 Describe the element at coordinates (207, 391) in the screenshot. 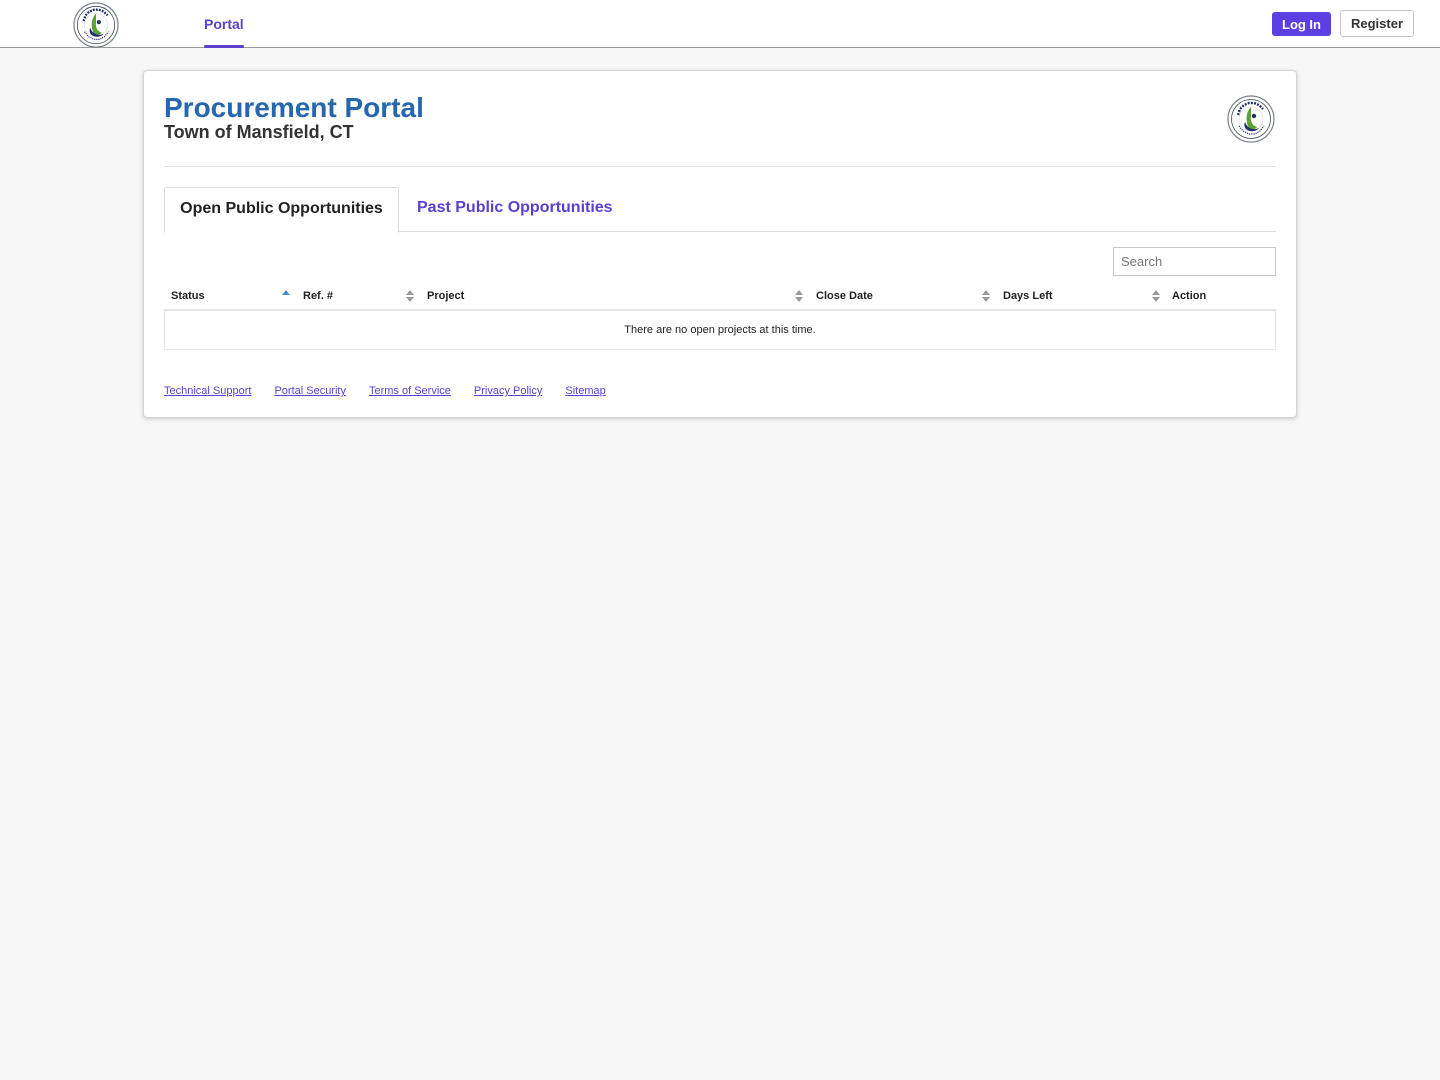

I see `footer-link-technical-support: Technical Support` at that location.